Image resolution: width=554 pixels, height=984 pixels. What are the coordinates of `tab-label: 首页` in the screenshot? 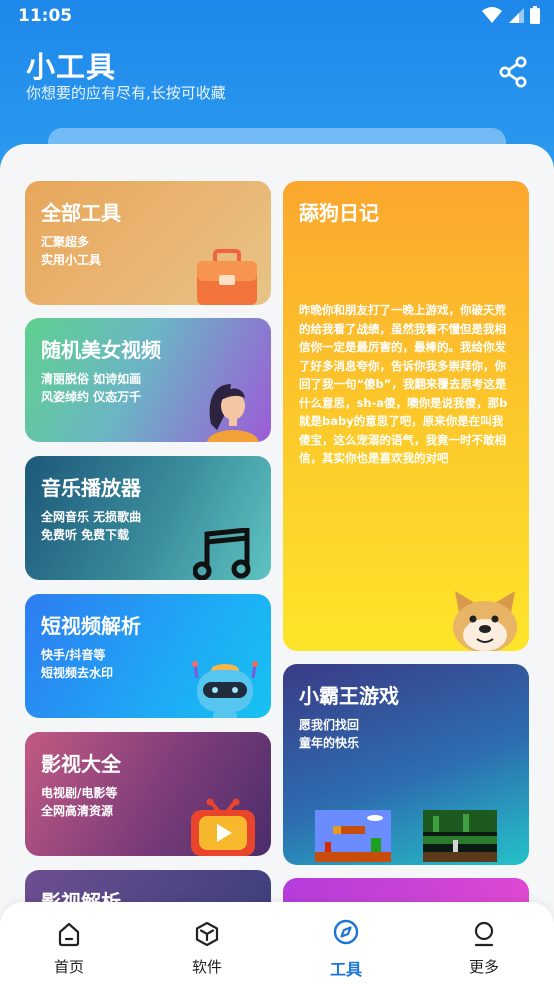 It's located at (68, 967).